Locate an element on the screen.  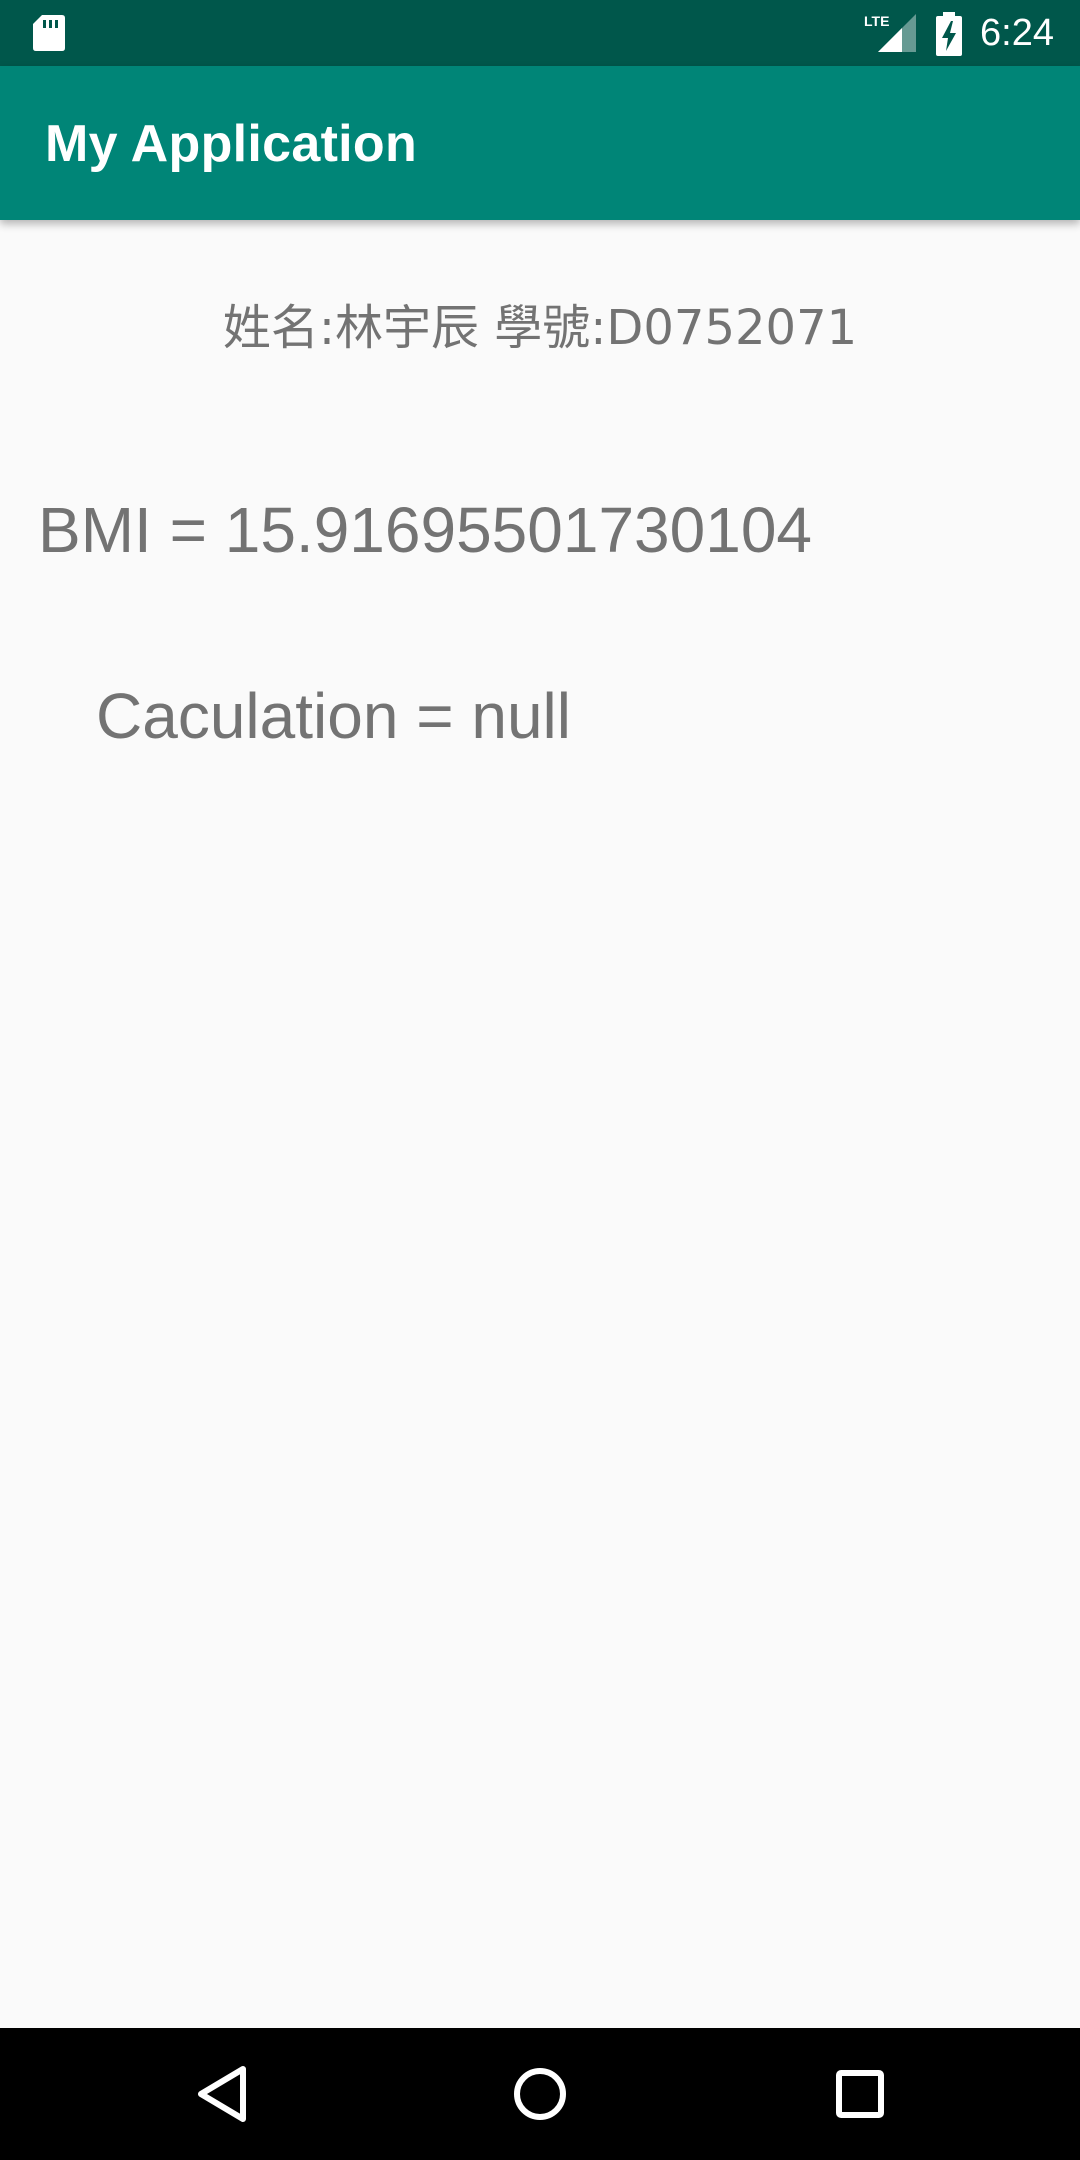
back-button is located at coordinates (222, 2094).